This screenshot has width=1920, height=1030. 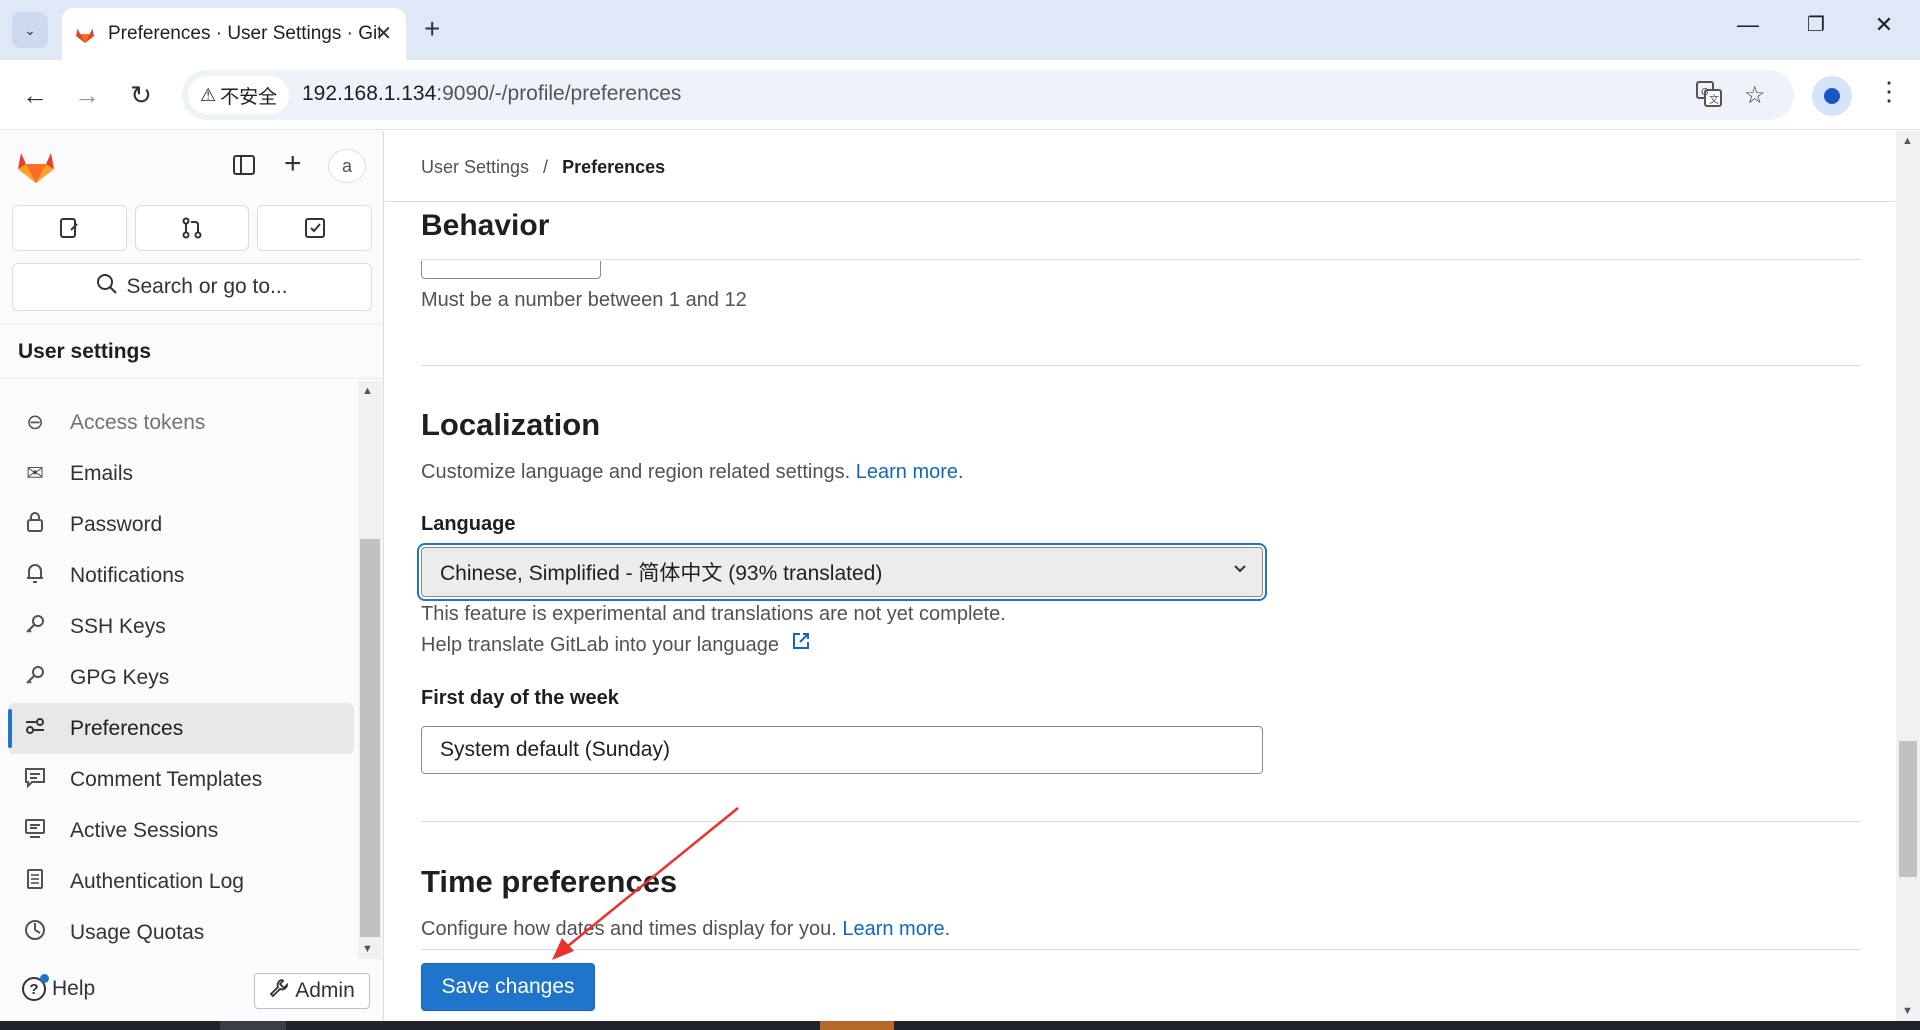 I want to click on sidebar-item-label: Active Sessions, so click(x=144, y=830).